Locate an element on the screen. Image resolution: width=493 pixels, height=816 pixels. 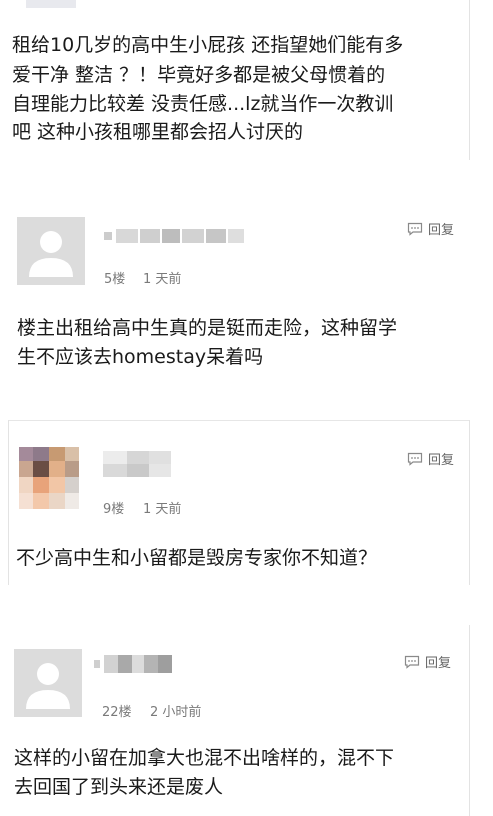
comment-text-line: 楼主出租给高中生真的是铤而走险，这种留学 is located at coordinates (207, 328).